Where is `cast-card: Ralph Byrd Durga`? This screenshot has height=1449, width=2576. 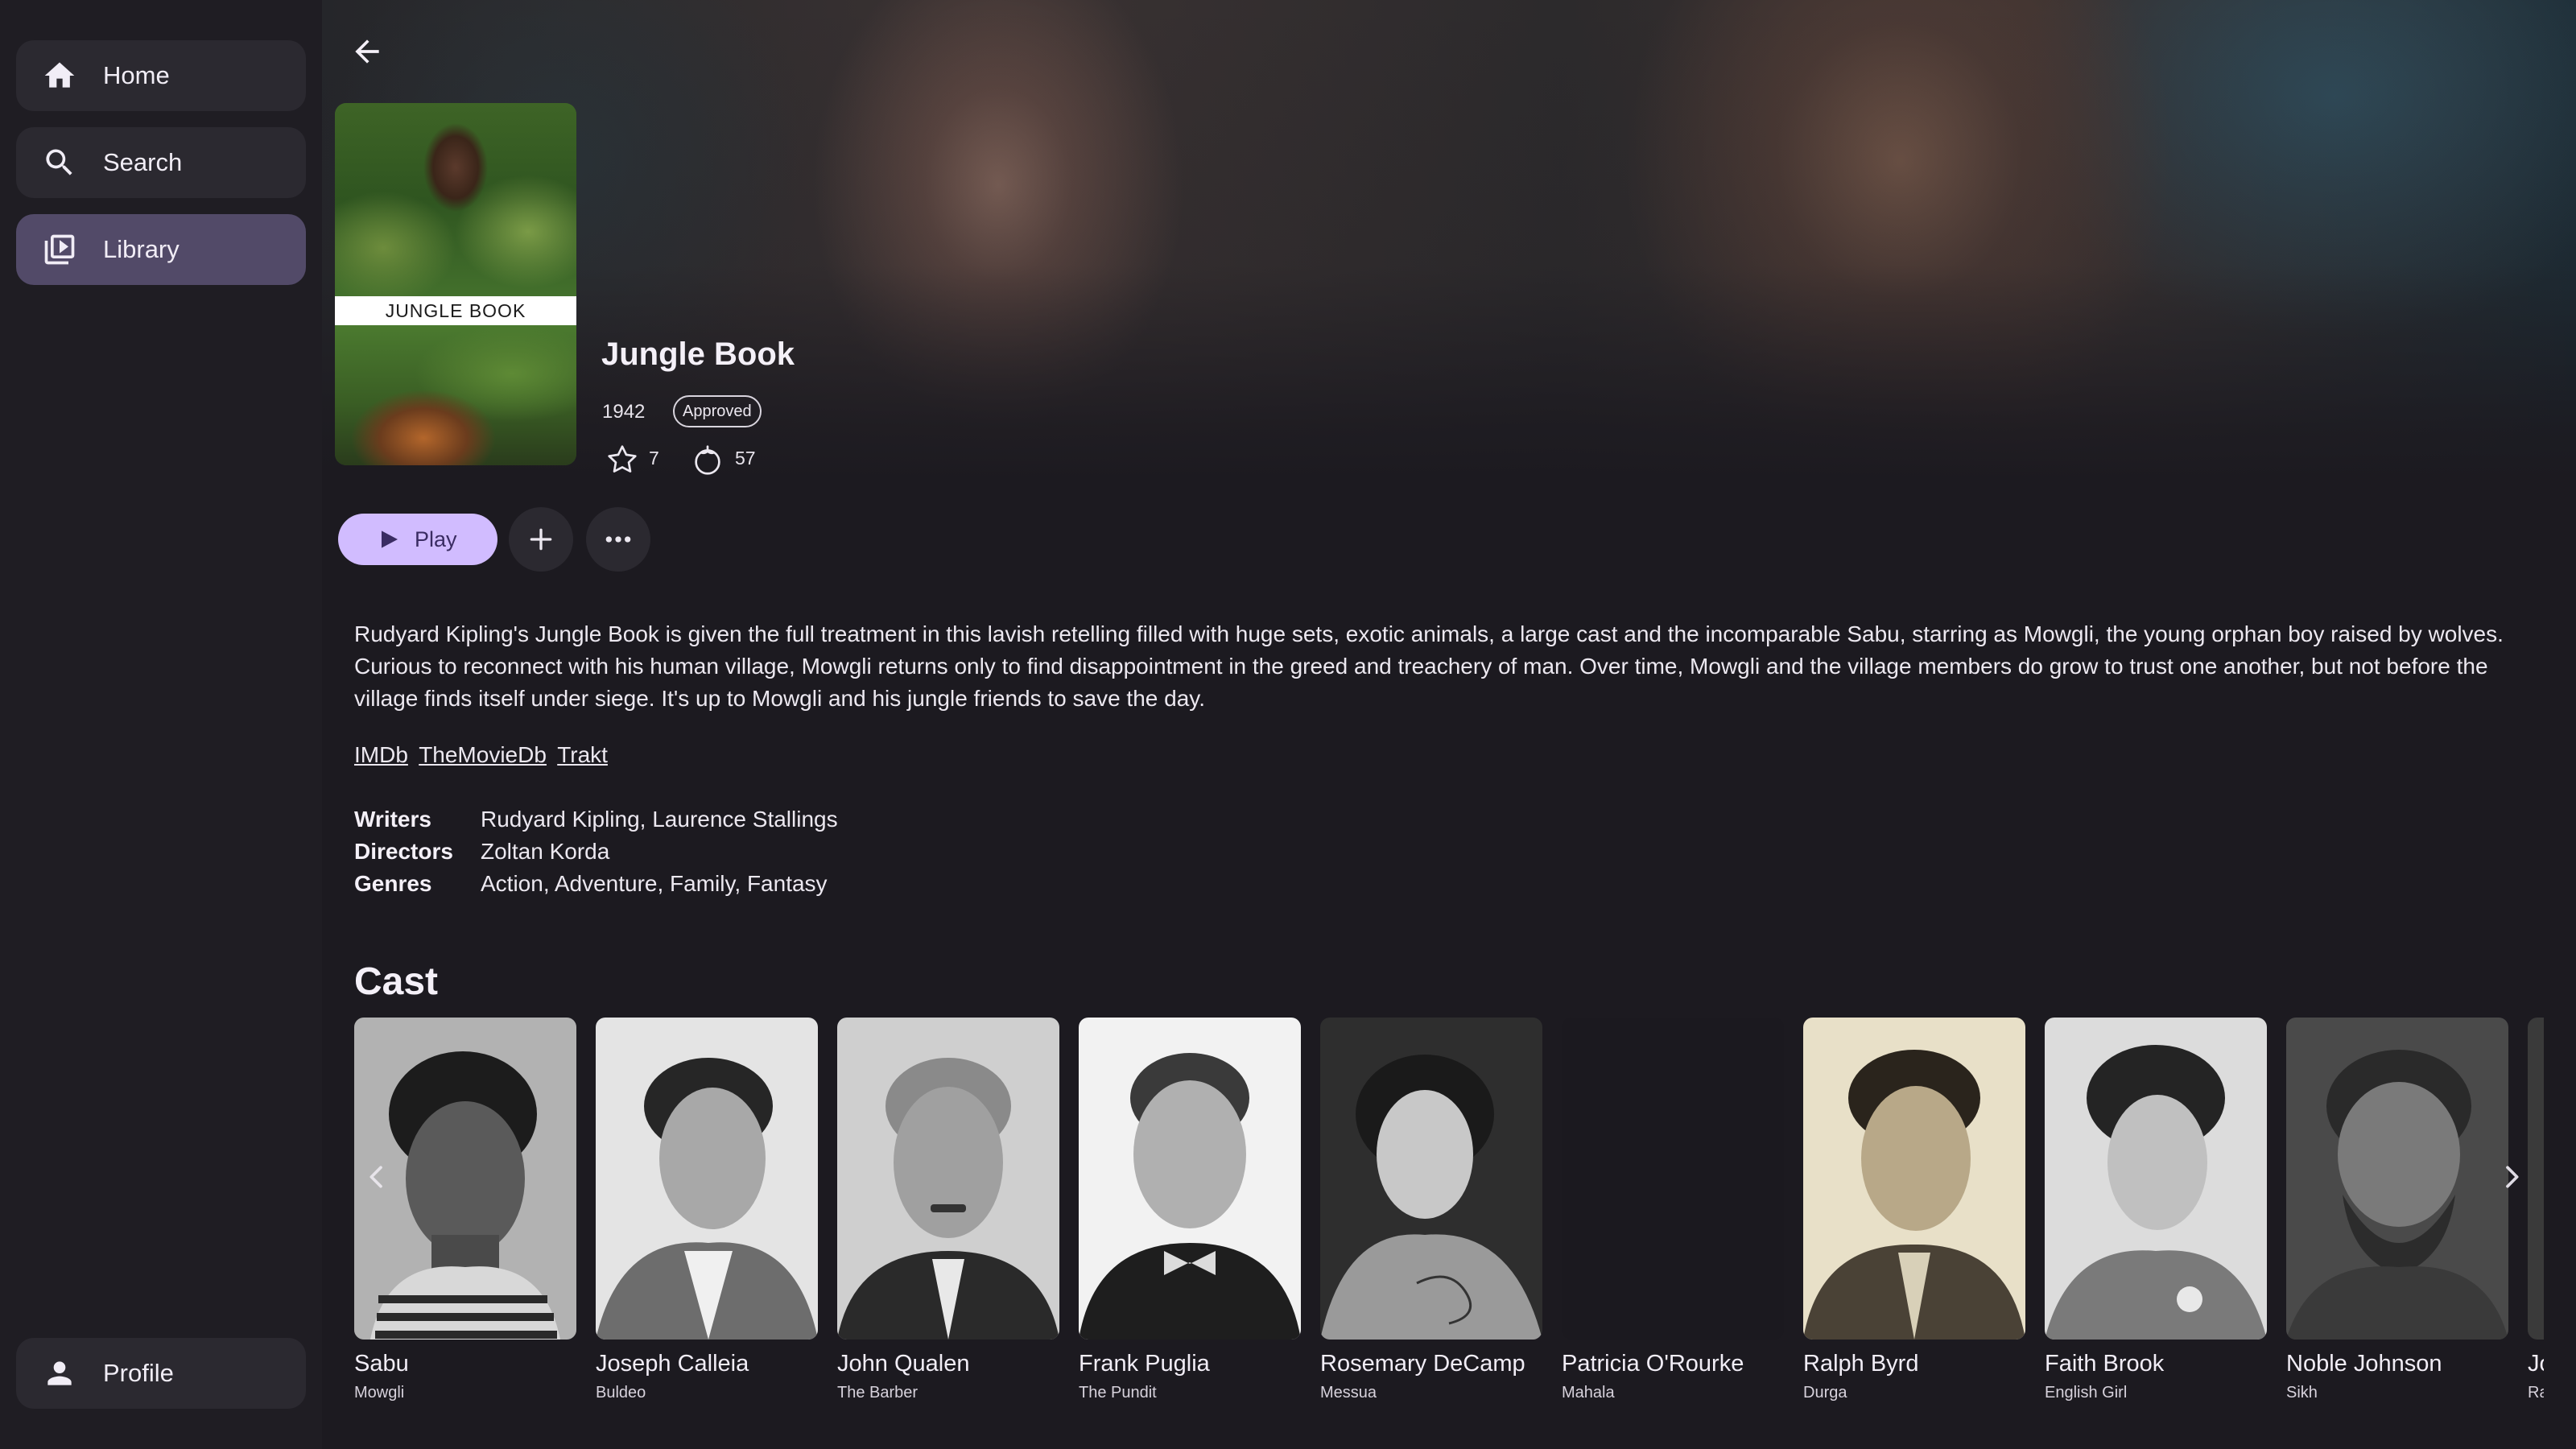 cast-card: Ralph Byrd Durga is located at coordinates (1914, 1210).